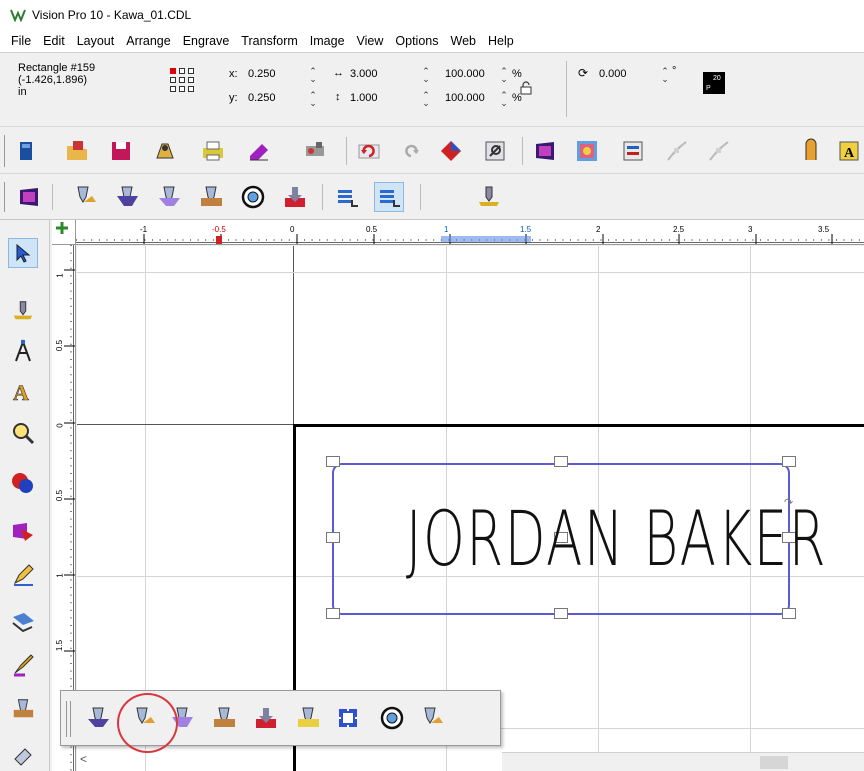  What do you see at coordinates (426, 99) in the screenshot?
I see `height-spinner: ⌃ ⌄` at bounding box center [426, 99].